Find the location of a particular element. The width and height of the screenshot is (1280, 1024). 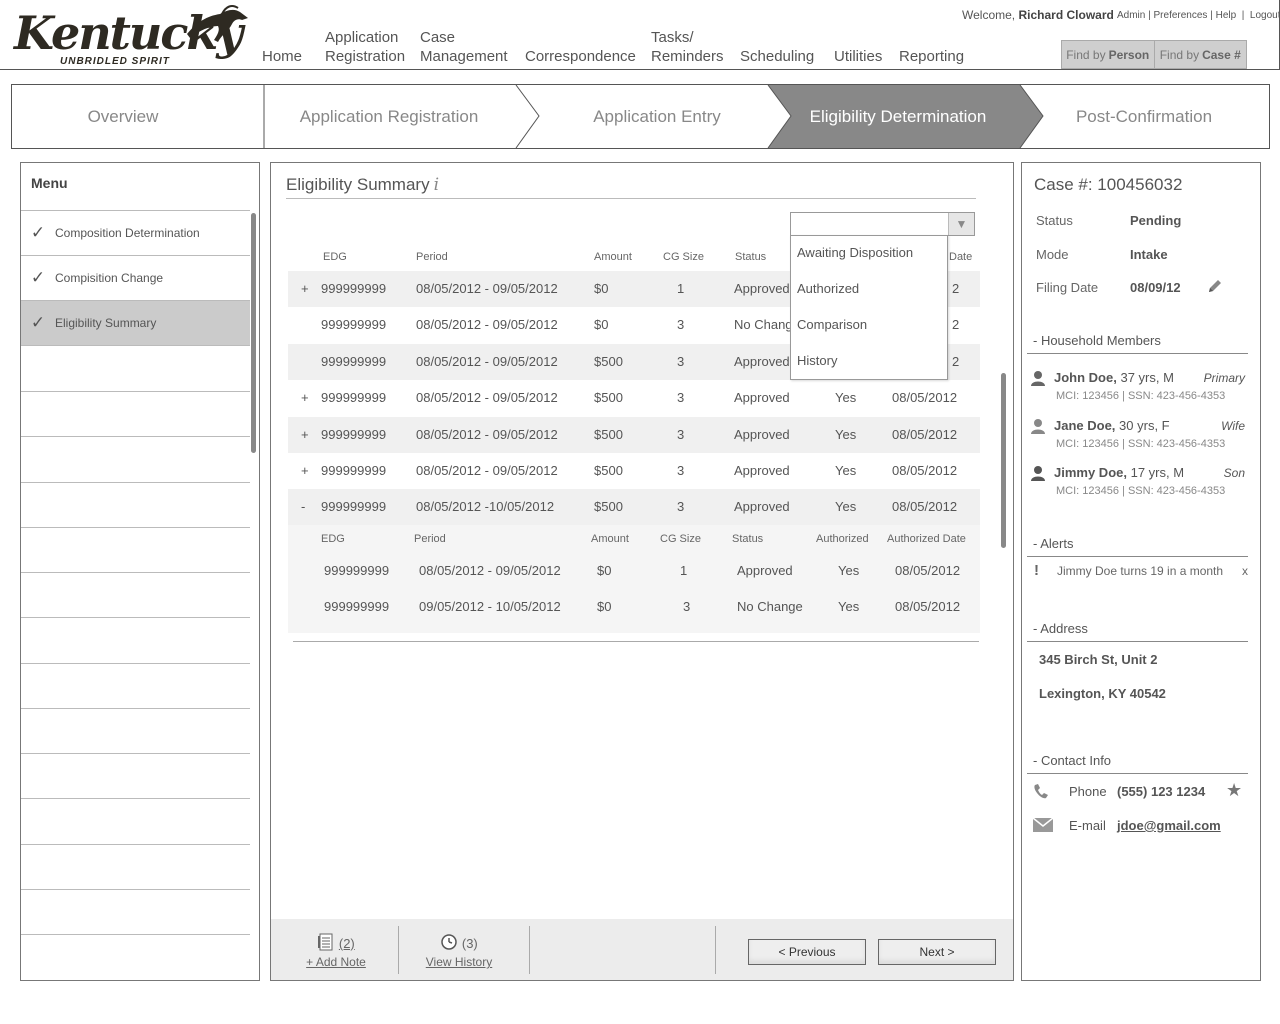

star-icon: ★ is located at coordinates (1234, 790).